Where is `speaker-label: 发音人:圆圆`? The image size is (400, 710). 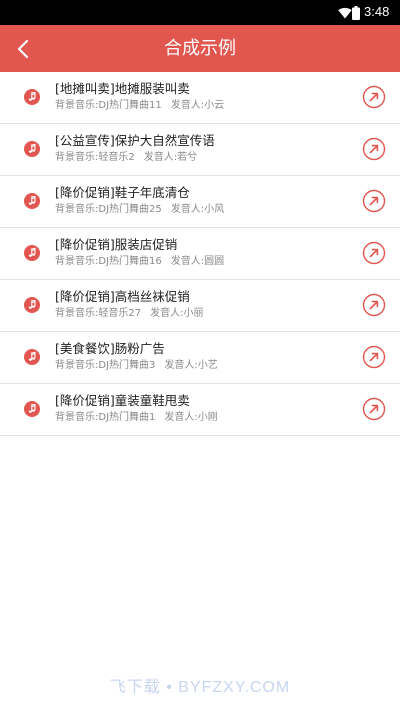
speaker-label: 发音人:圆圆 is located at coordinates (197, 261).